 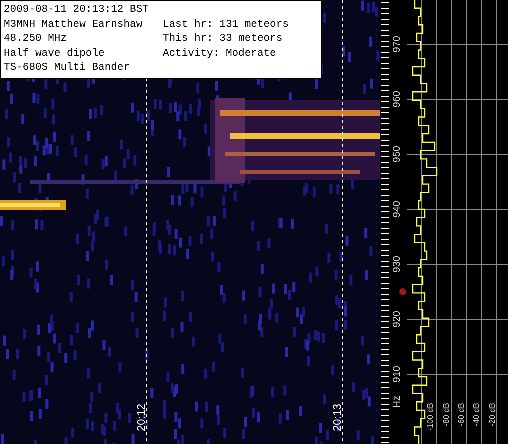 What do you see at coordinates (397, 209) in the screenshot?
I see `frequency-label: 940` at bounding box center [397, 209].